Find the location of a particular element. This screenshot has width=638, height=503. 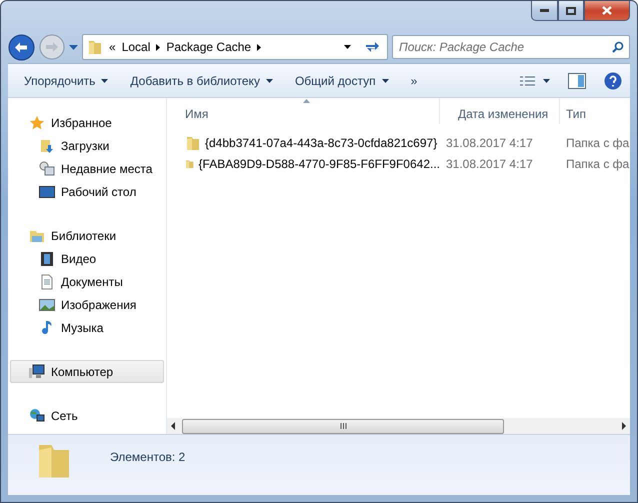

sidebar-item: Изображения is located at coordinates (87, 304).